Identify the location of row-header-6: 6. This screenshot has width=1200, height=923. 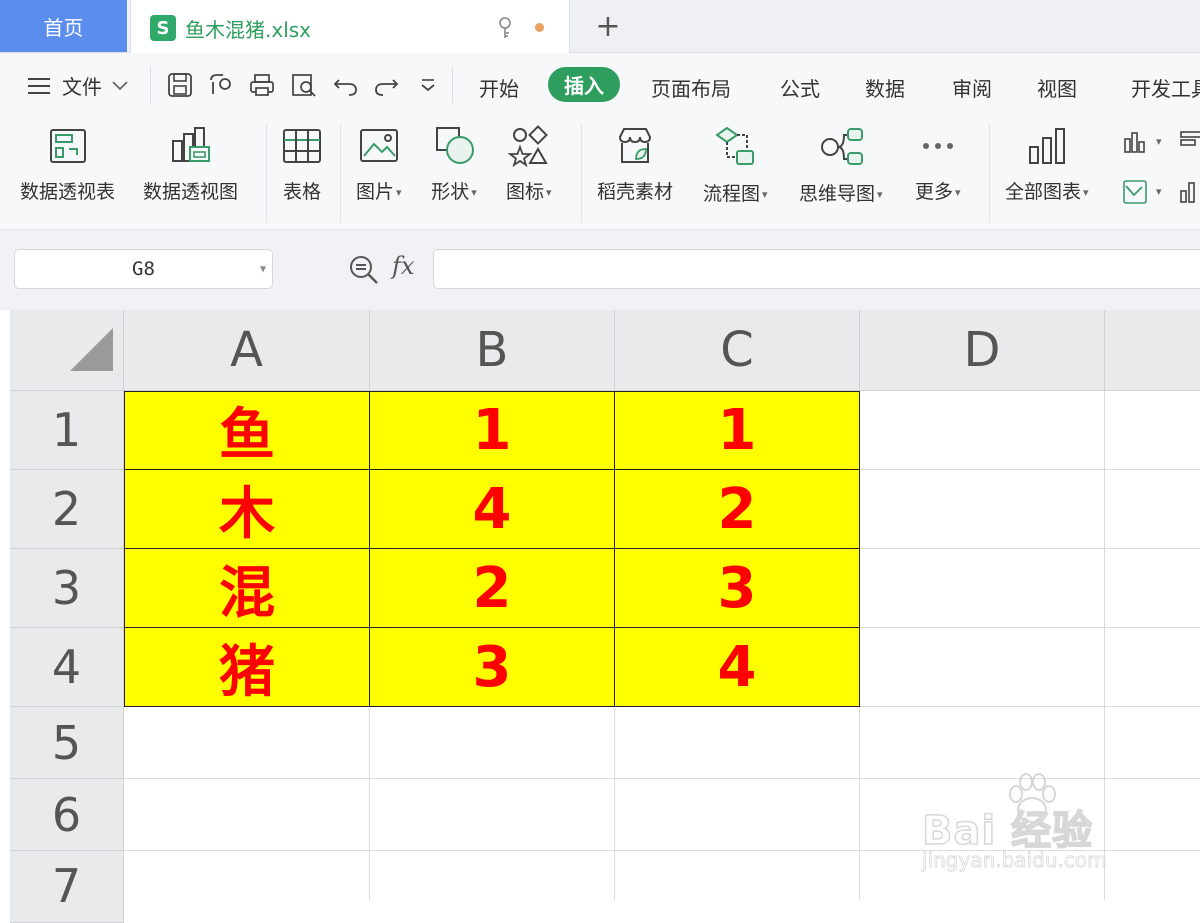
(67, 815).